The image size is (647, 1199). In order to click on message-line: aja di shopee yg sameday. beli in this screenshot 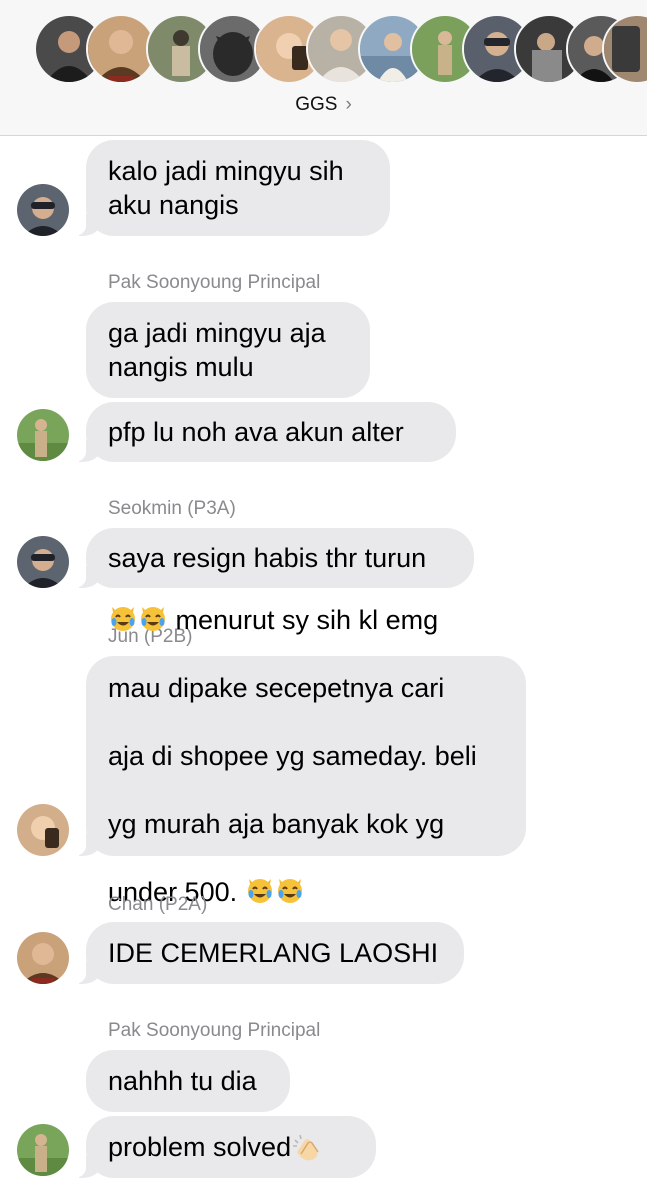, I will do `click(292, 756)`.